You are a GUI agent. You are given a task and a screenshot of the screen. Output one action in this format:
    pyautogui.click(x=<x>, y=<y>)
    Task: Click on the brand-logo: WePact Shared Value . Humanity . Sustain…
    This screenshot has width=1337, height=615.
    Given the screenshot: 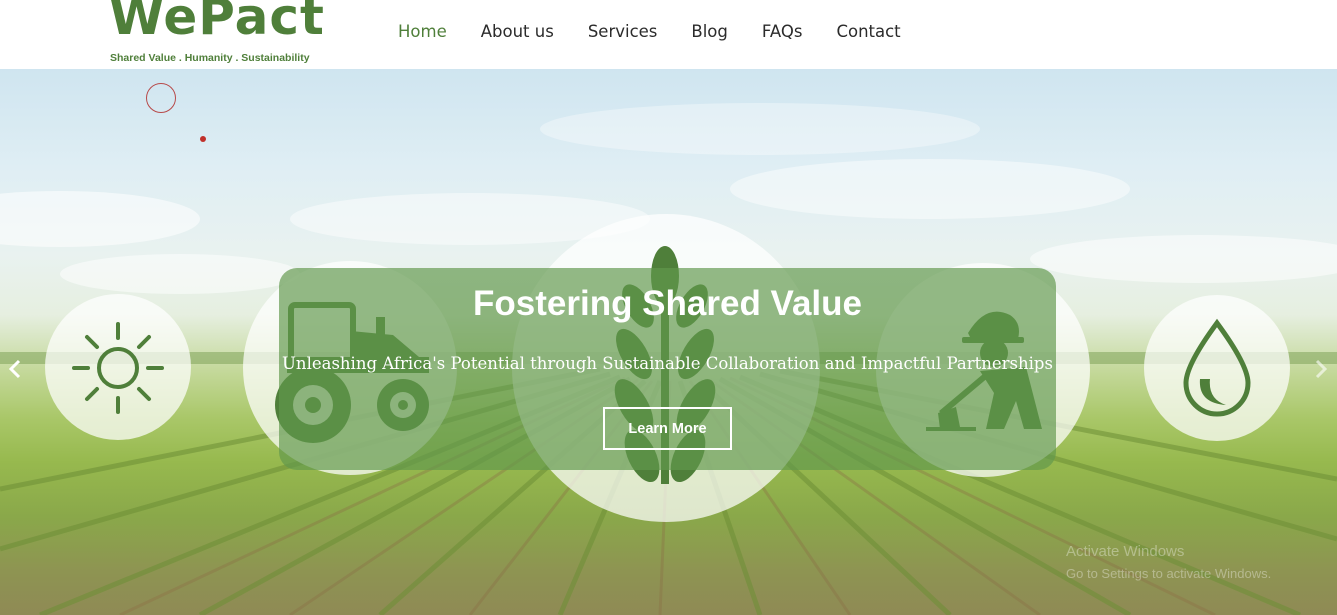 What is the action you would take?
    pyautogui.click(x=216, y=33)
    